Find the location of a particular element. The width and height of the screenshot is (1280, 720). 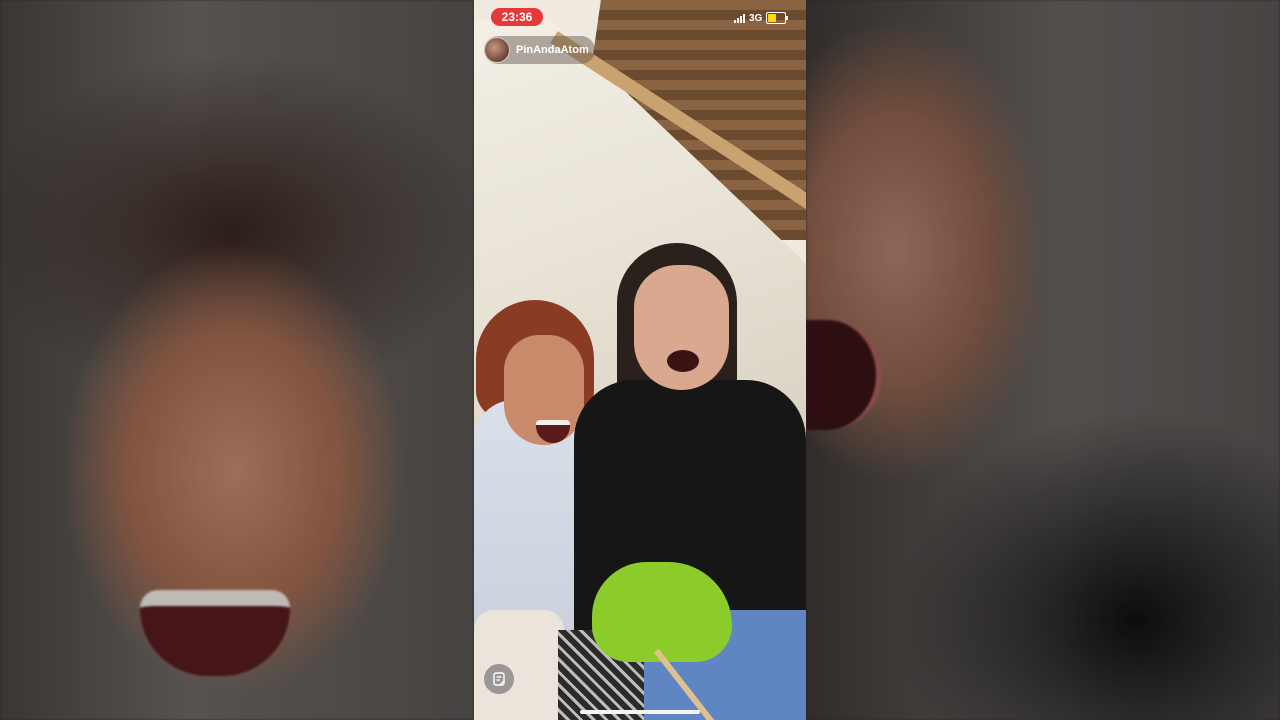

account-username: PinAndaAtom is located at coordinates (552, 50).